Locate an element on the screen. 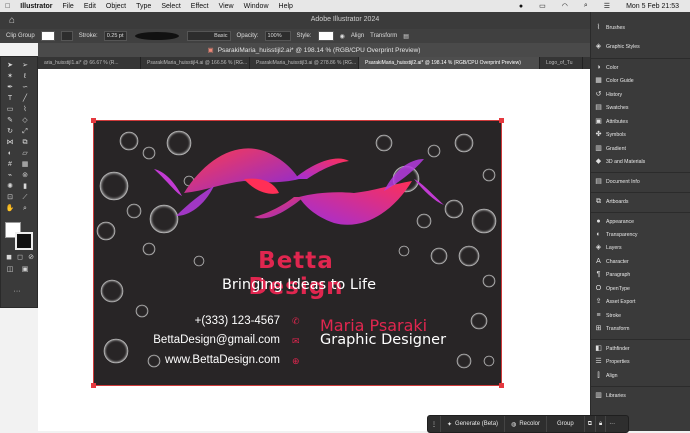 Image resolution: width=690 pixels, height=433 pixels. panel-asset-export: ⇪ Asset Export is located at coordinates (615, 301).